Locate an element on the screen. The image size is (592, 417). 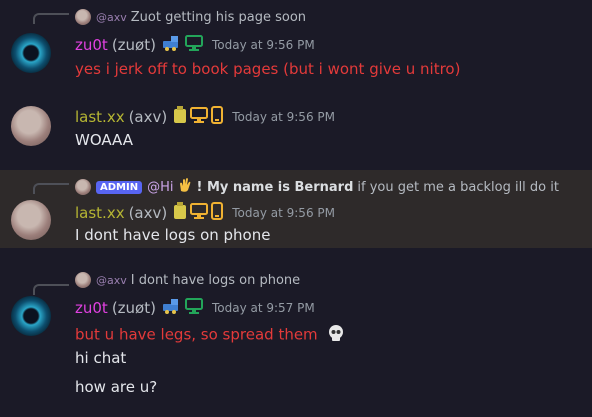
message-header: zu0t (zuøt) Today at 9:56 PM is located at coordinates (195, 45).